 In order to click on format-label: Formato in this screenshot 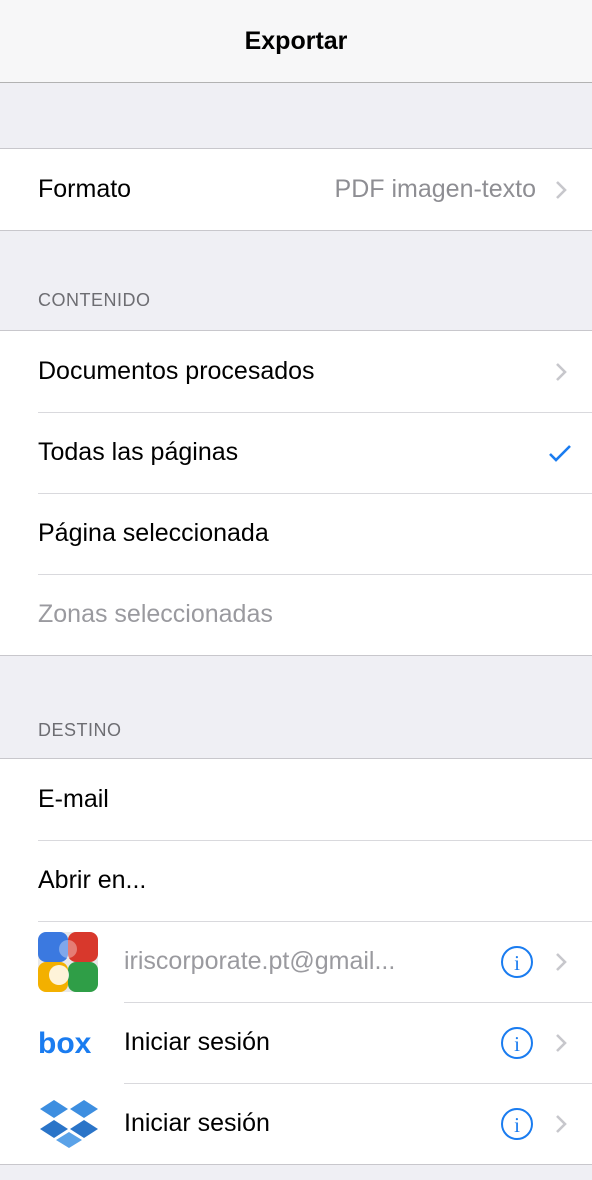, I will do `click(85, 189)`.